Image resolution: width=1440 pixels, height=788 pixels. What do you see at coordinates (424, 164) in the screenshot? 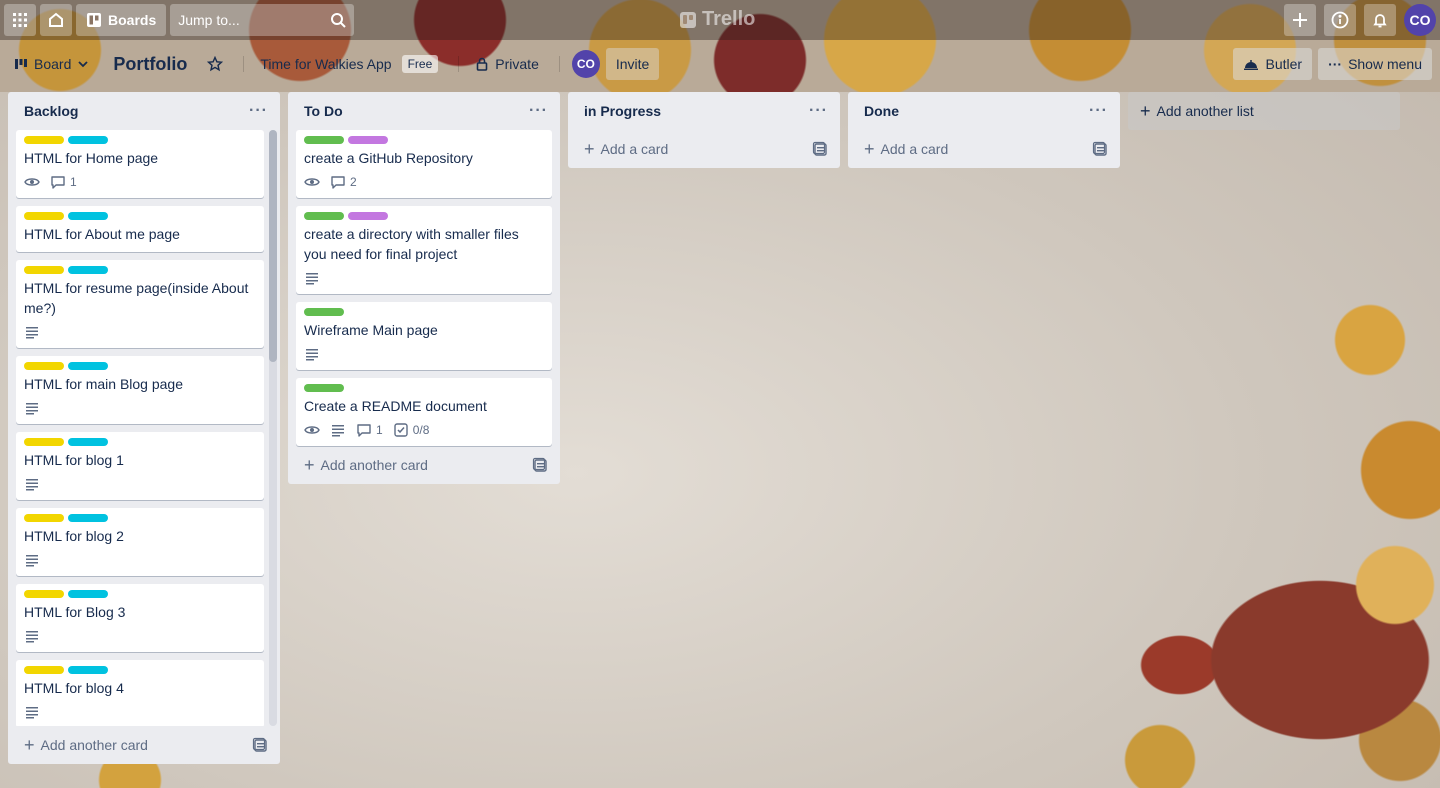
I see `card: create a GitHub Repository 2` at bounding box center [424, 164].